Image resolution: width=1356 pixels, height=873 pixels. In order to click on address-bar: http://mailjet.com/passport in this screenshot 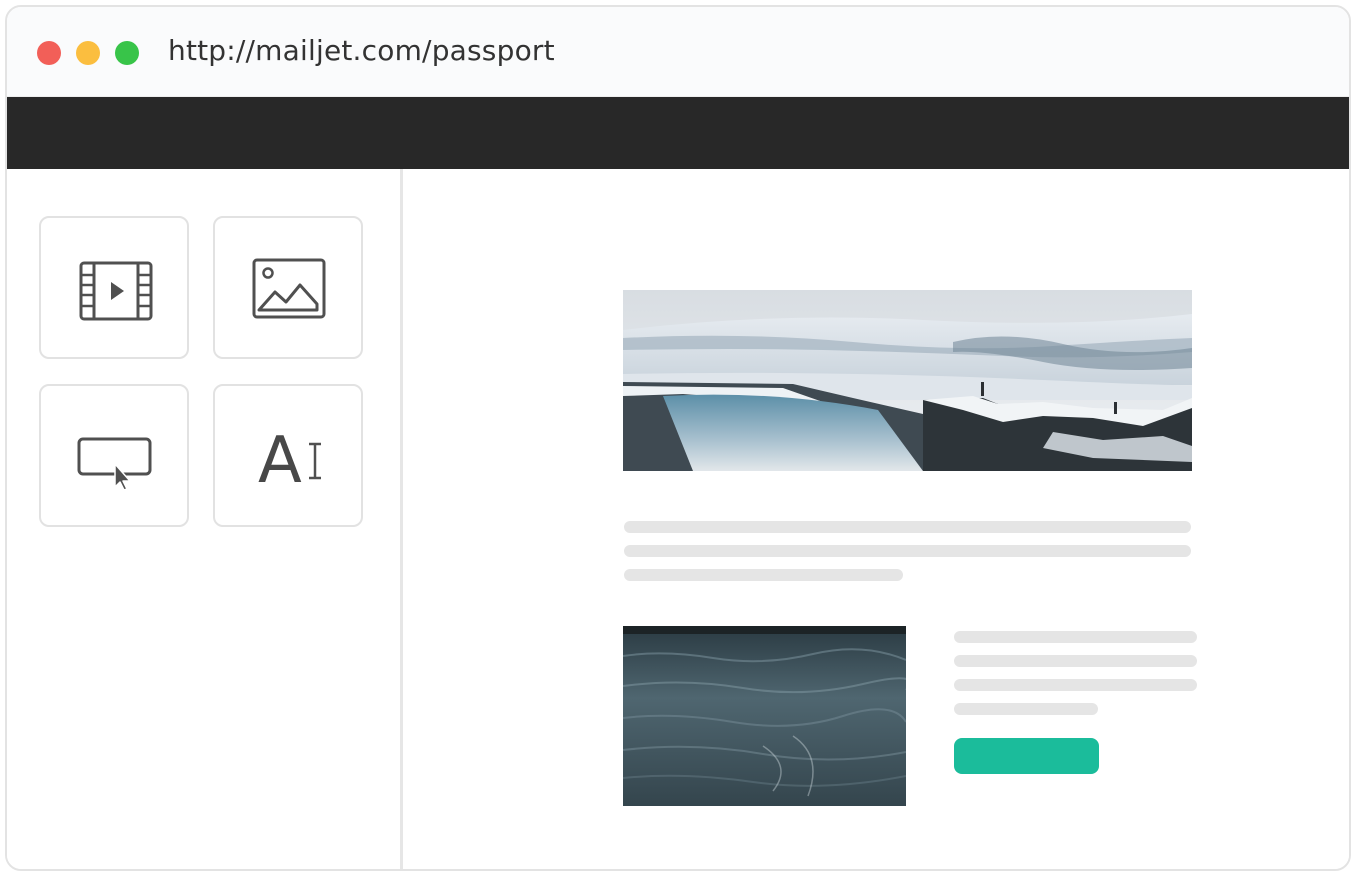, I will do `click(361, 50)`.